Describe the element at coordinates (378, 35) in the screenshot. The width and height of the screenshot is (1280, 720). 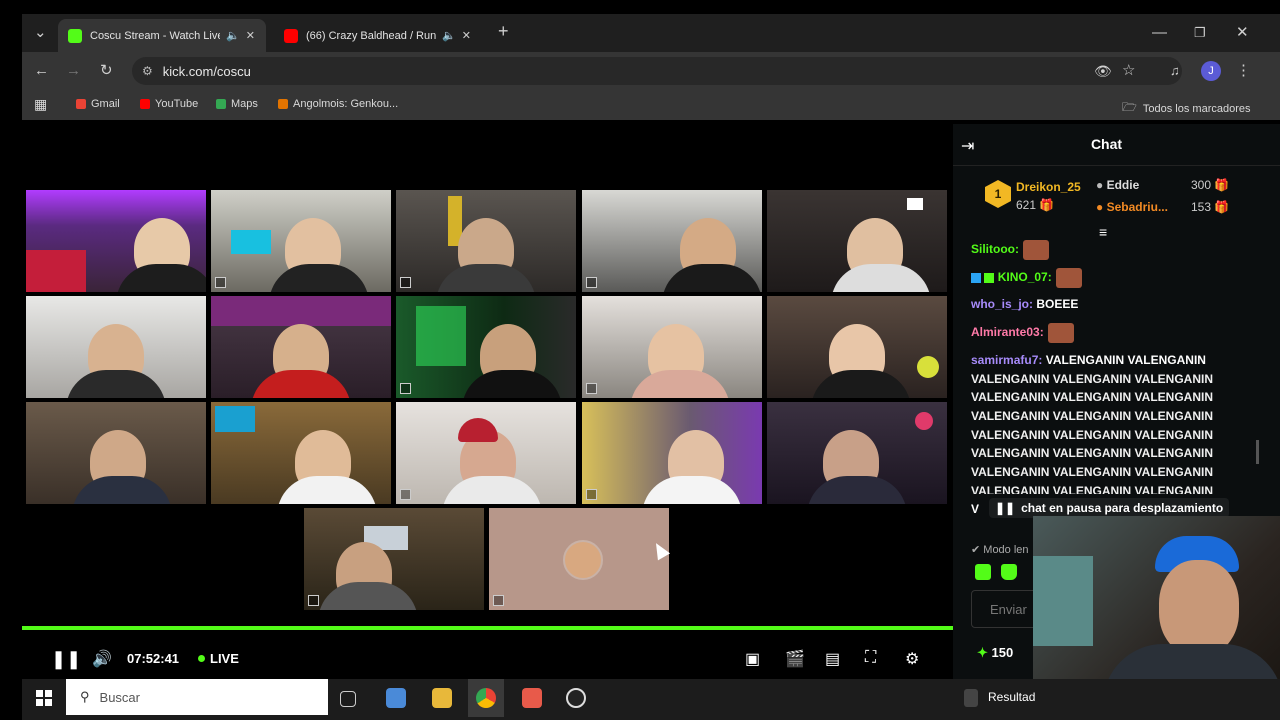
I see `tab-crazy-baldhead: (66) Crazy Baldhead / Runn 🔈 ✕` at that location.